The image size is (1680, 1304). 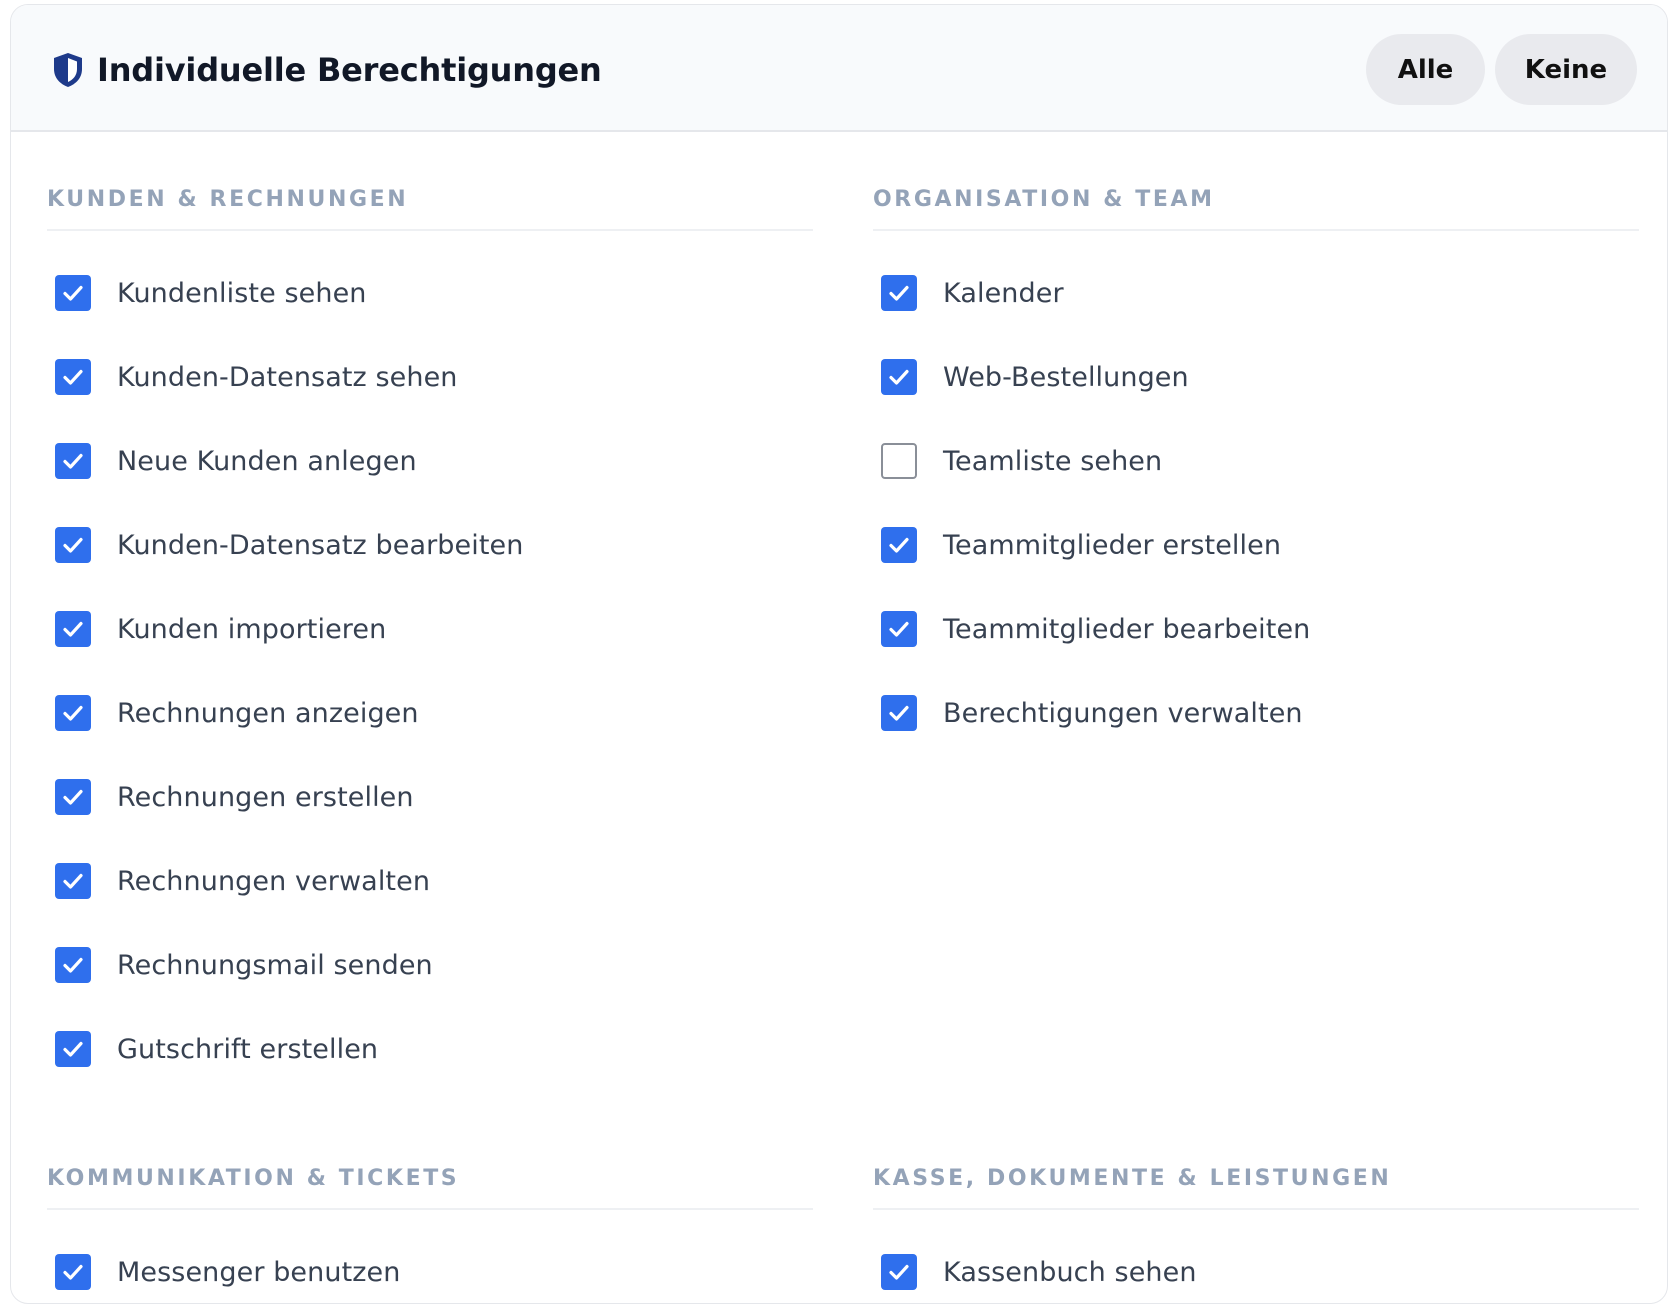 What do you see at coordinates (1256, 461) in the screenshot?
I see `permission-item: Teamliste sehen` at bounding box center [1256, 461].